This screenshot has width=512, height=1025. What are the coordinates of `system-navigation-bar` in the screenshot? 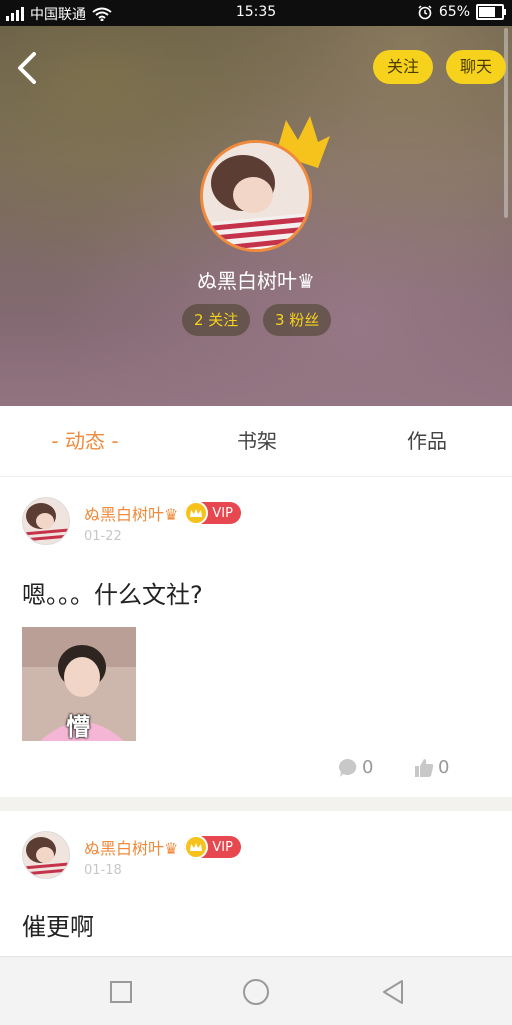 It's located at (256, 990).